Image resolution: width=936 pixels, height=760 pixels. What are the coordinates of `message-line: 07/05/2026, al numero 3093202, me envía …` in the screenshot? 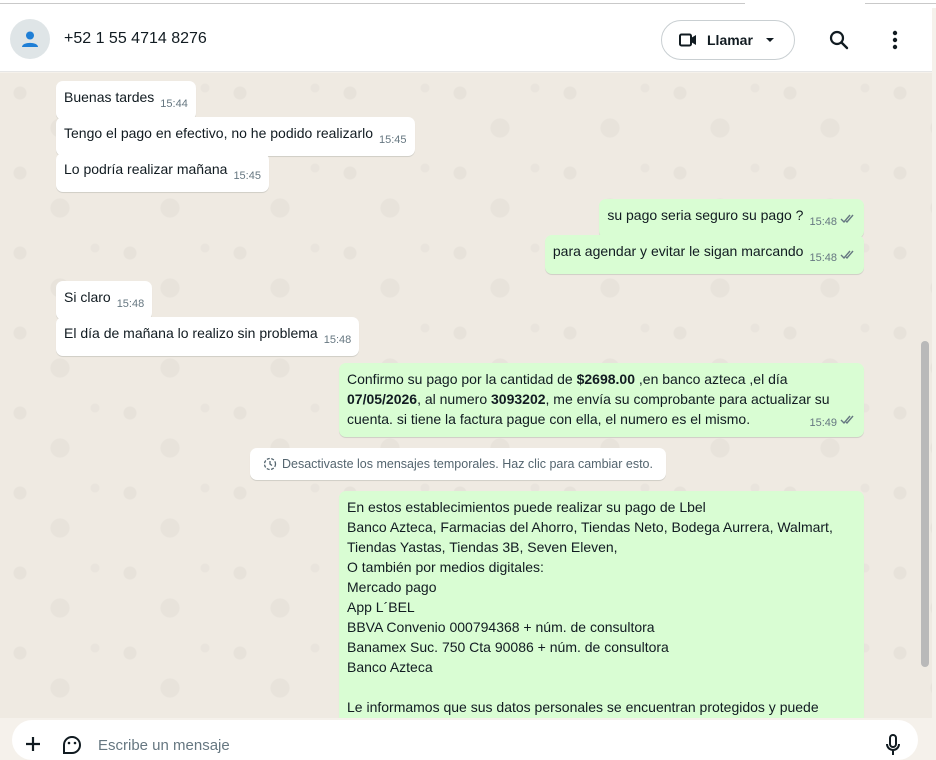 It's located at (588, 399).